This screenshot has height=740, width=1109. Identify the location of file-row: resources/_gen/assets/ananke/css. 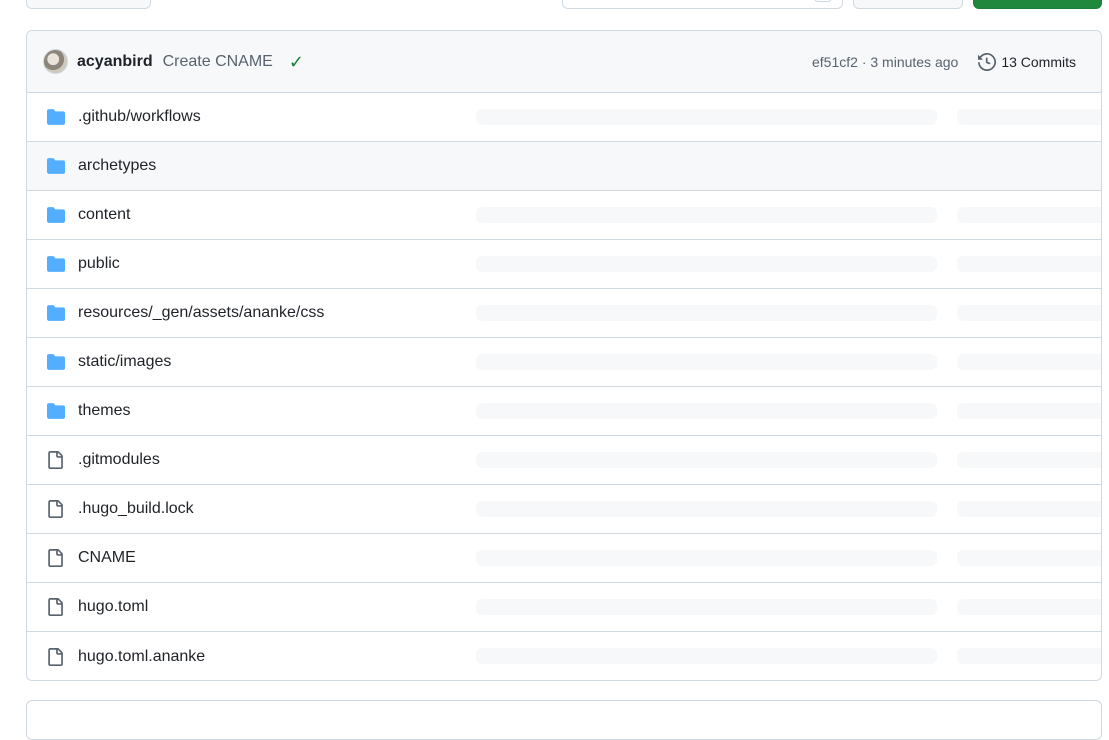
(564, 313).